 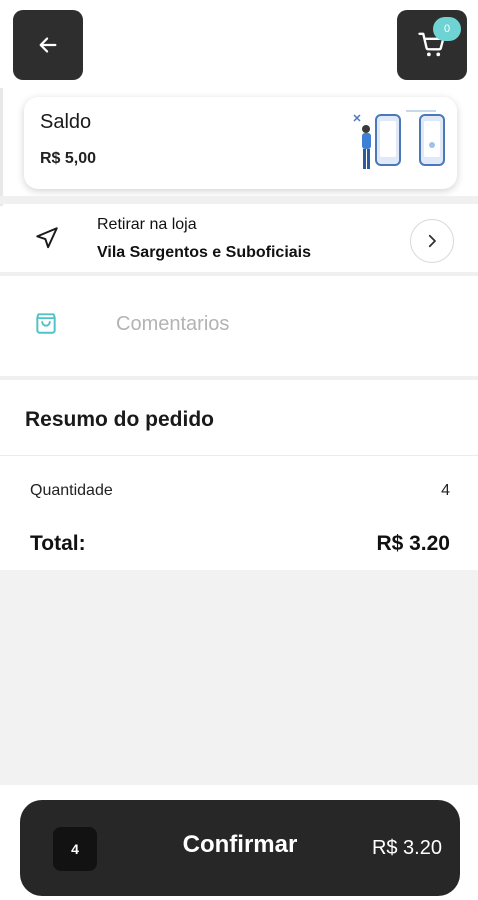 I want to click on cart-button: 0, so click(x=432, y=45).